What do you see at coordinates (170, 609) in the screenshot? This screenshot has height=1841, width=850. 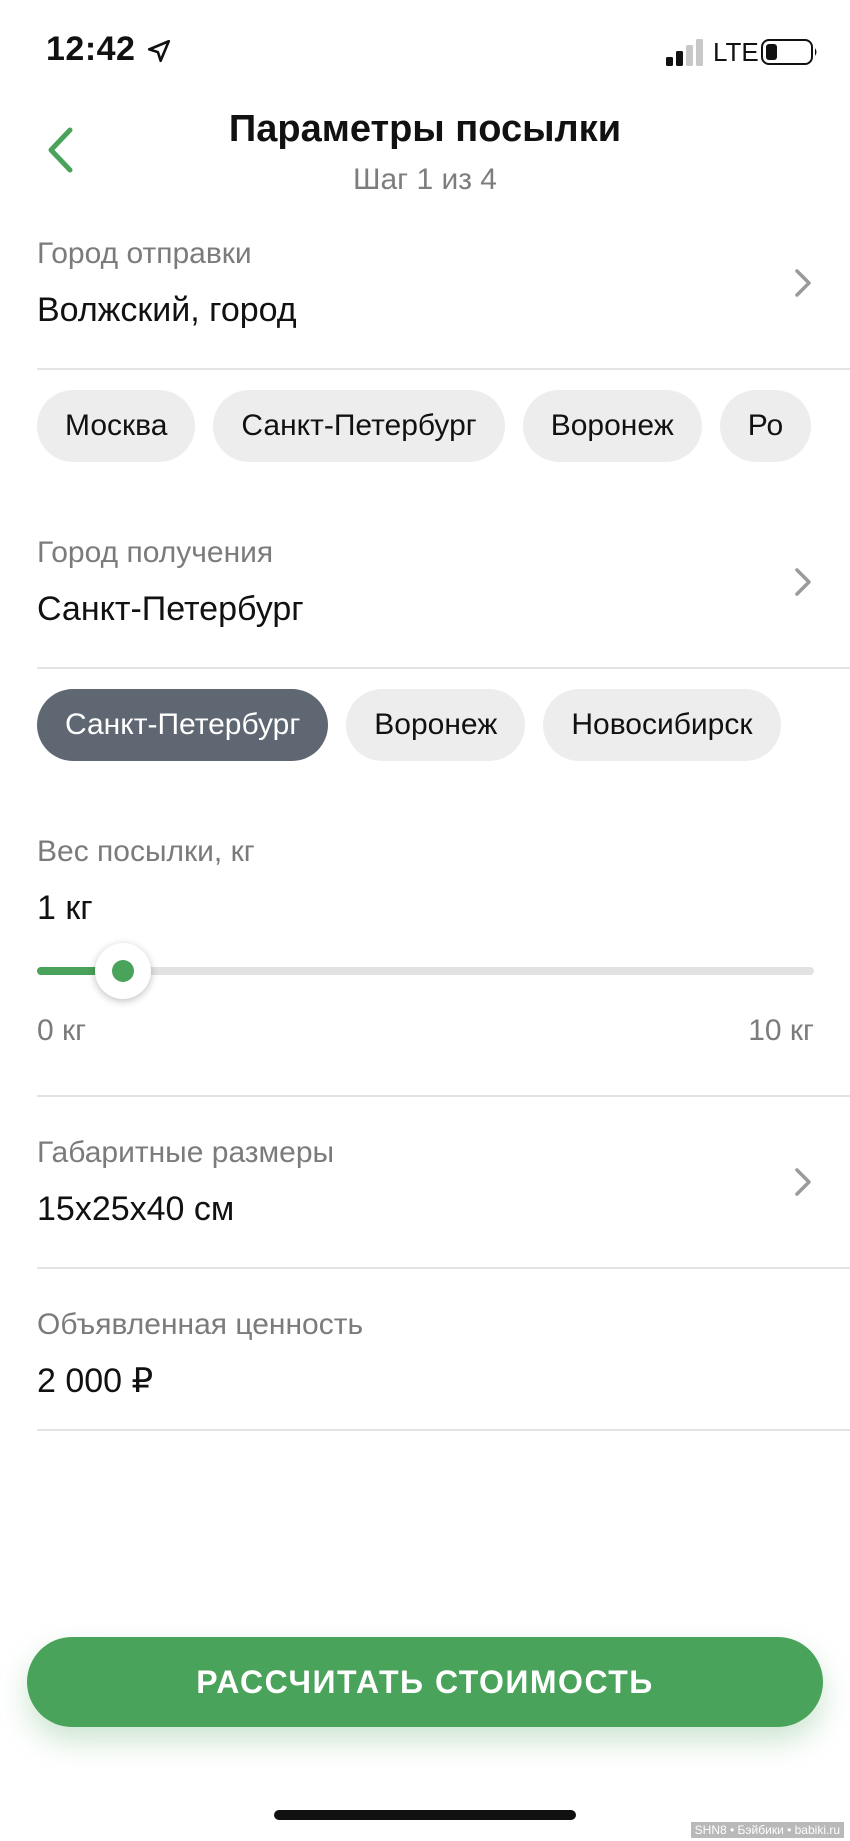 I see `destination-city-value: Санкт-Петербург` at bounding box center [170, 609].